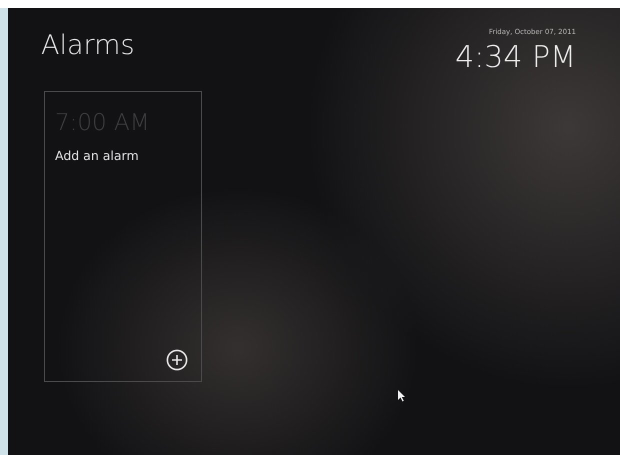 The height and width of the screenshot is (455, 620). What do you see at coordinates (97, 155) in the screenshot?
I see `add-alarm-label: Add an alarm` at bounding box center [97, 155].